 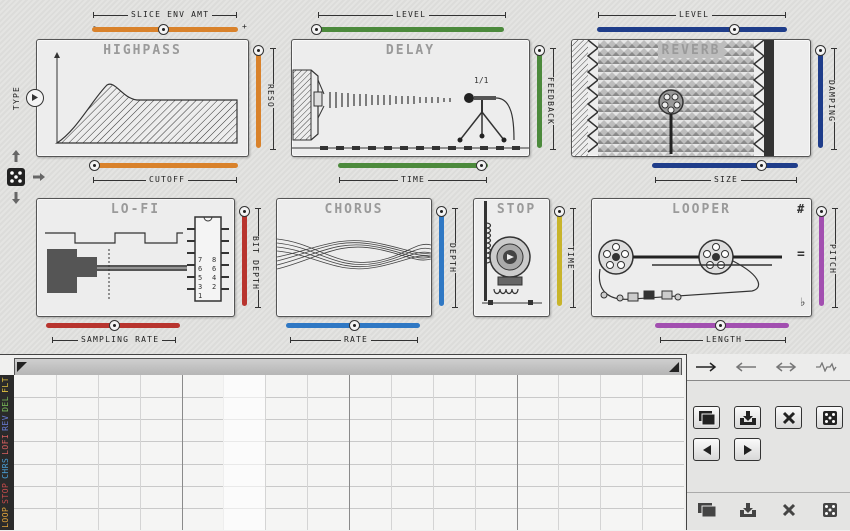 What do you see at coordinates (244, 257) in the screenshot?
I see `bitdepth-slider` at bounding box center [244, 257].